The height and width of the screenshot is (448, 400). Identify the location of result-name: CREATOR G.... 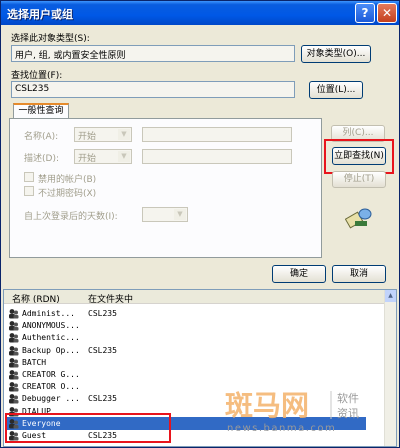
(51, 374).